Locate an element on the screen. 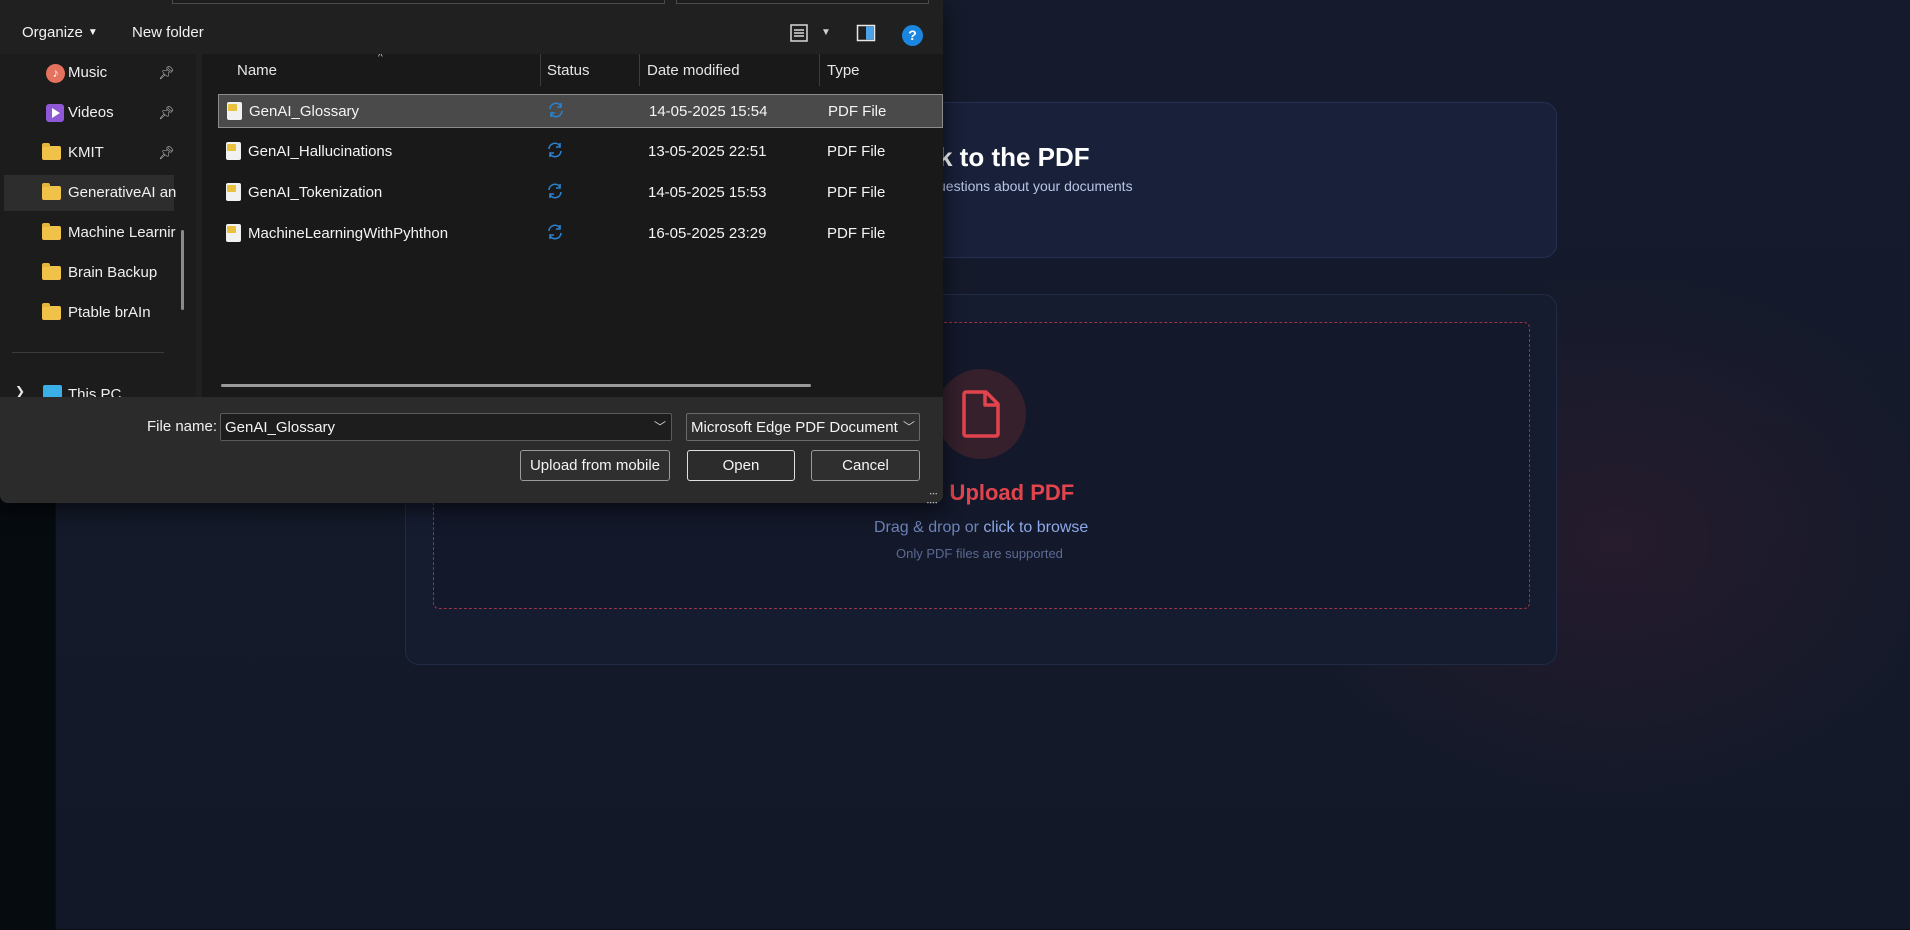  open-button: Open is located at coordinates (741, 465).